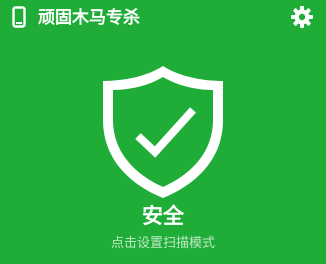 The width and height of the screenshot is (326, 264). What do you see at coordinates (89, 18) in the screenshot?
I see `app-title: 顽固木马专杀` at bounding box center [89, 18].